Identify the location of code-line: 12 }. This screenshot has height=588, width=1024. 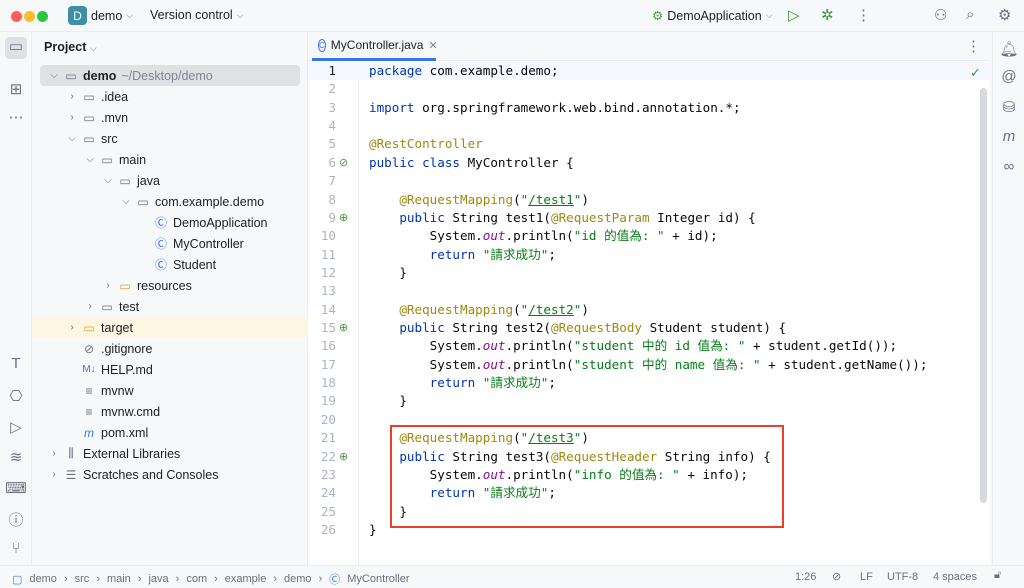
(649, 273).